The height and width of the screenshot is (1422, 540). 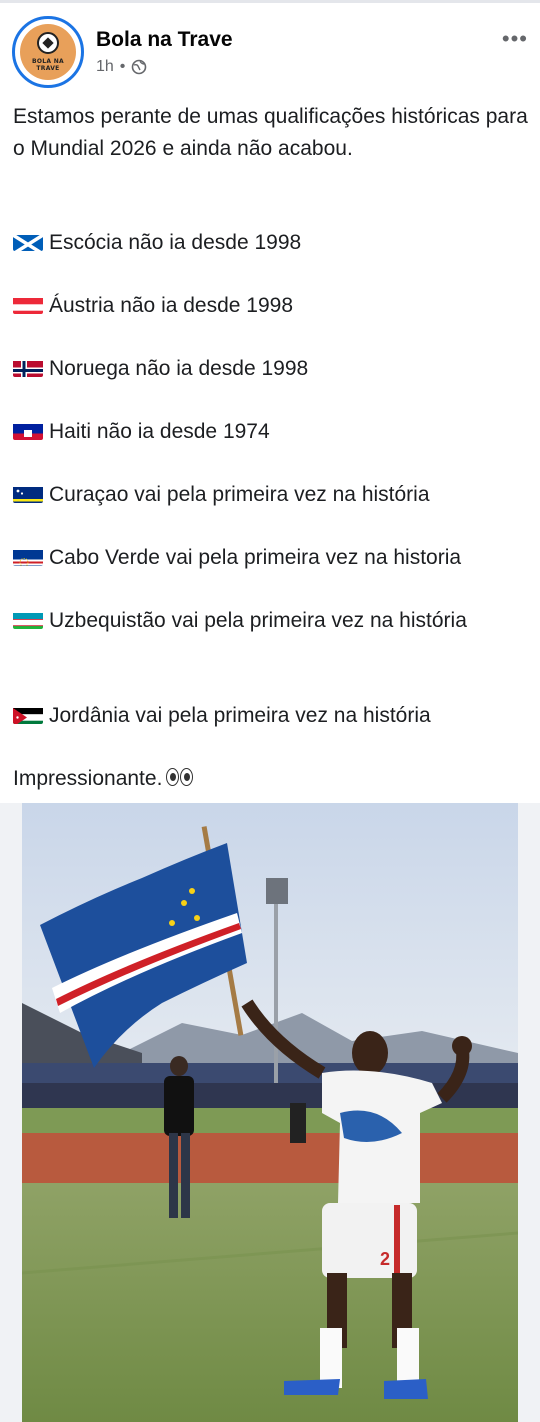 What do you see at coordinates (529, 1112) in the screenshot?
I see `photo-margin-right` at bounding box center [529, 1112].